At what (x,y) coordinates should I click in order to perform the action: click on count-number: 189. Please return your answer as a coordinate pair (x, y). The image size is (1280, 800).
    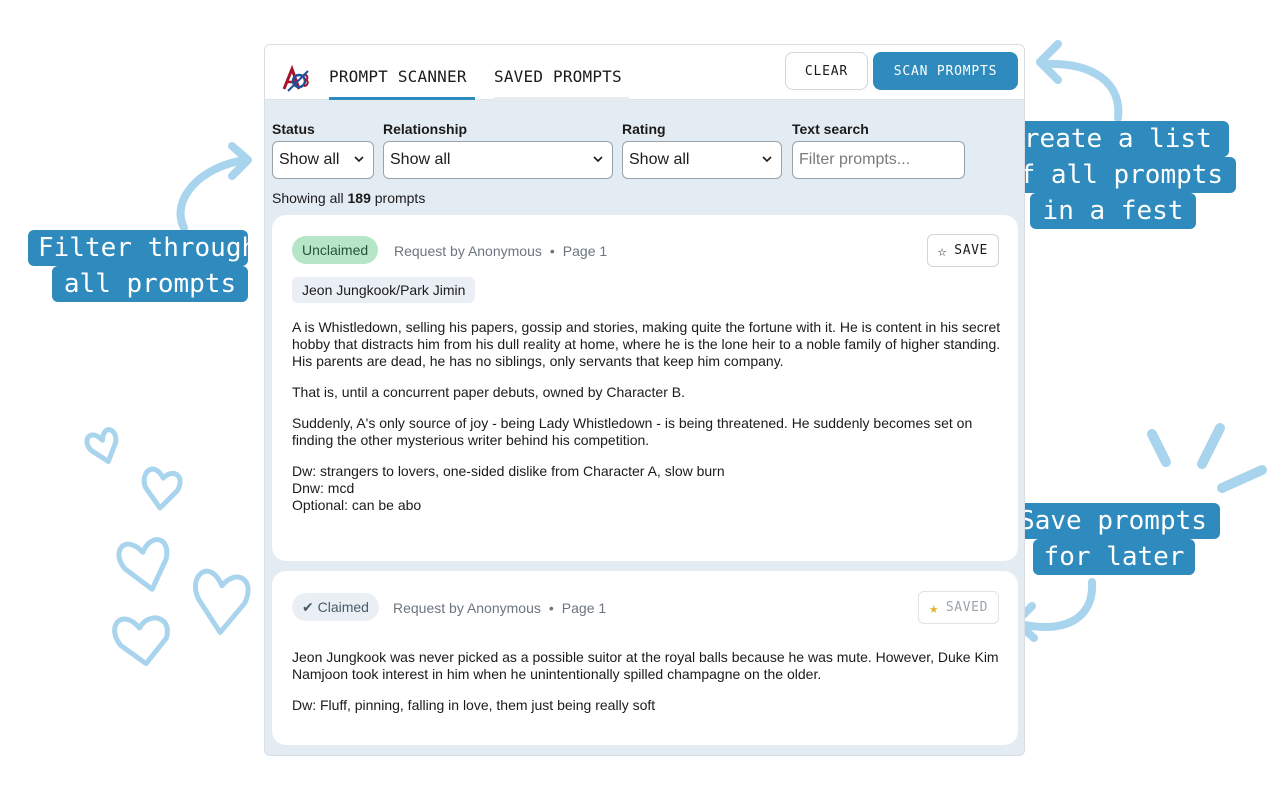
    Looking at the image, I should click on (359, 198).